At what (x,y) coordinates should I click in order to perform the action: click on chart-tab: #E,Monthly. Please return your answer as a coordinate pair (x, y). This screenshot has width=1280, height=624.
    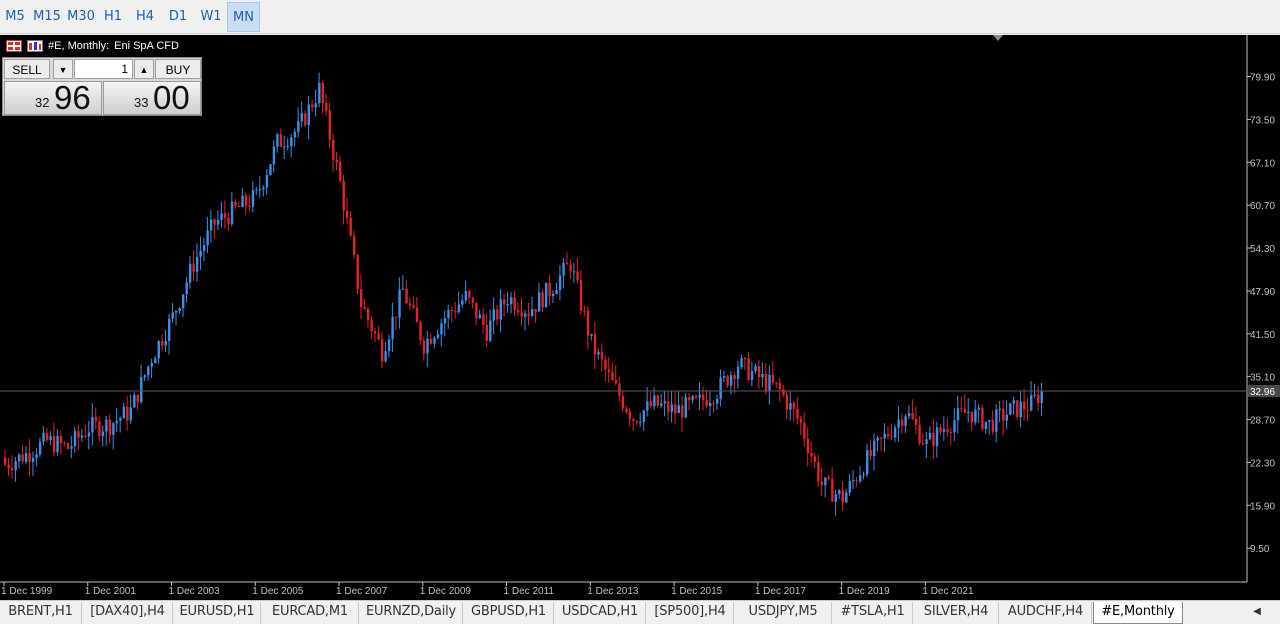
    Looking at the image, I should click on (1138, 613).